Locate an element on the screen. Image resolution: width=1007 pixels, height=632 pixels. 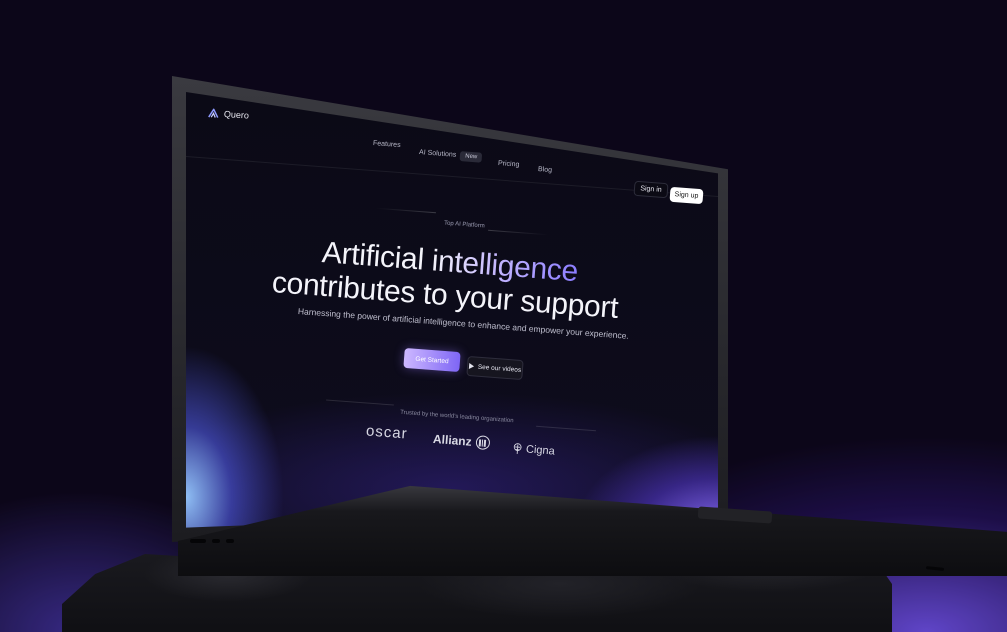
new-badge: New is located at coordinates (471, 157).